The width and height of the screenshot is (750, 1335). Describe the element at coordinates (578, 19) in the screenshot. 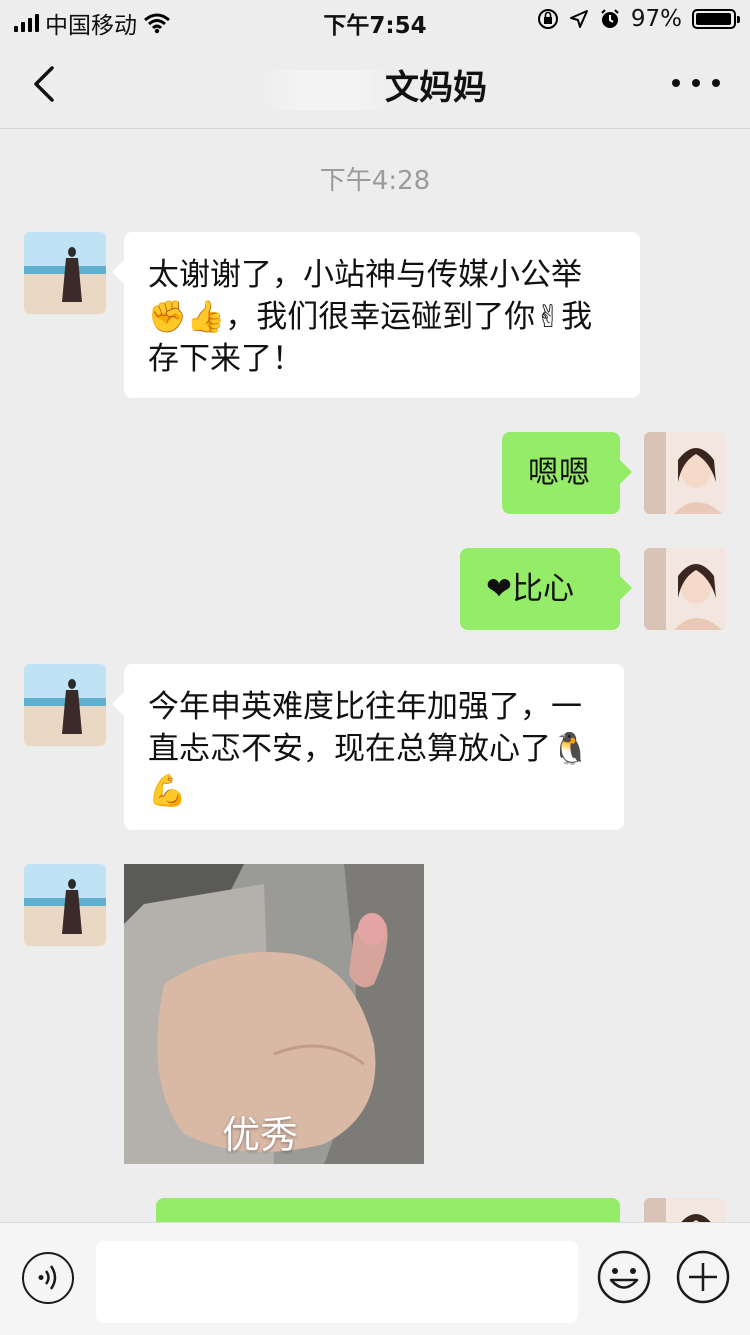

I see `location-icon` at that location.